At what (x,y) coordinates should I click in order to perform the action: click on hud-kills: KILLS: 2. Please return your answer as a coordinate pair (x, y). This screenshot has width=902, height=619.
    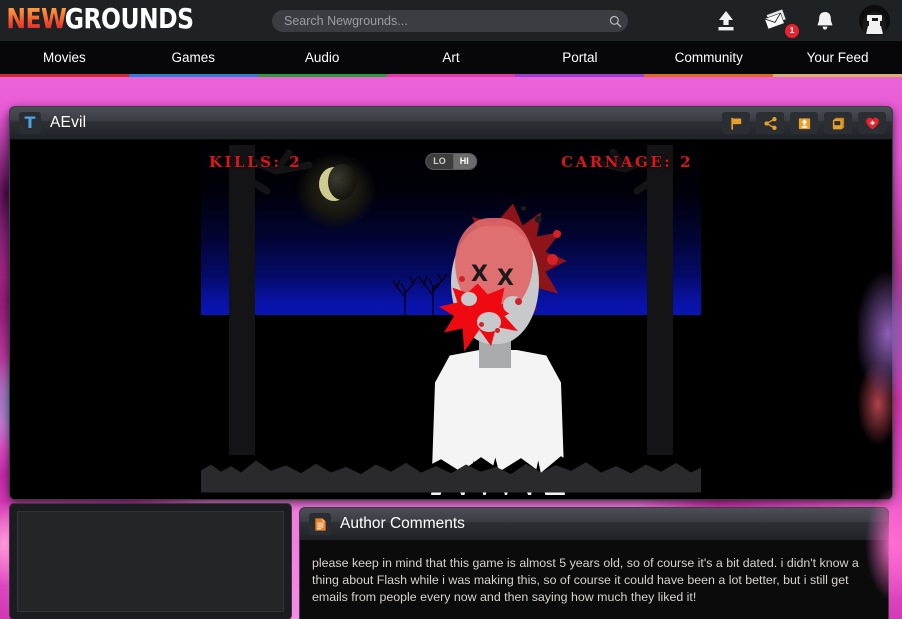
    Looking at the image, I should click on (255, 162).